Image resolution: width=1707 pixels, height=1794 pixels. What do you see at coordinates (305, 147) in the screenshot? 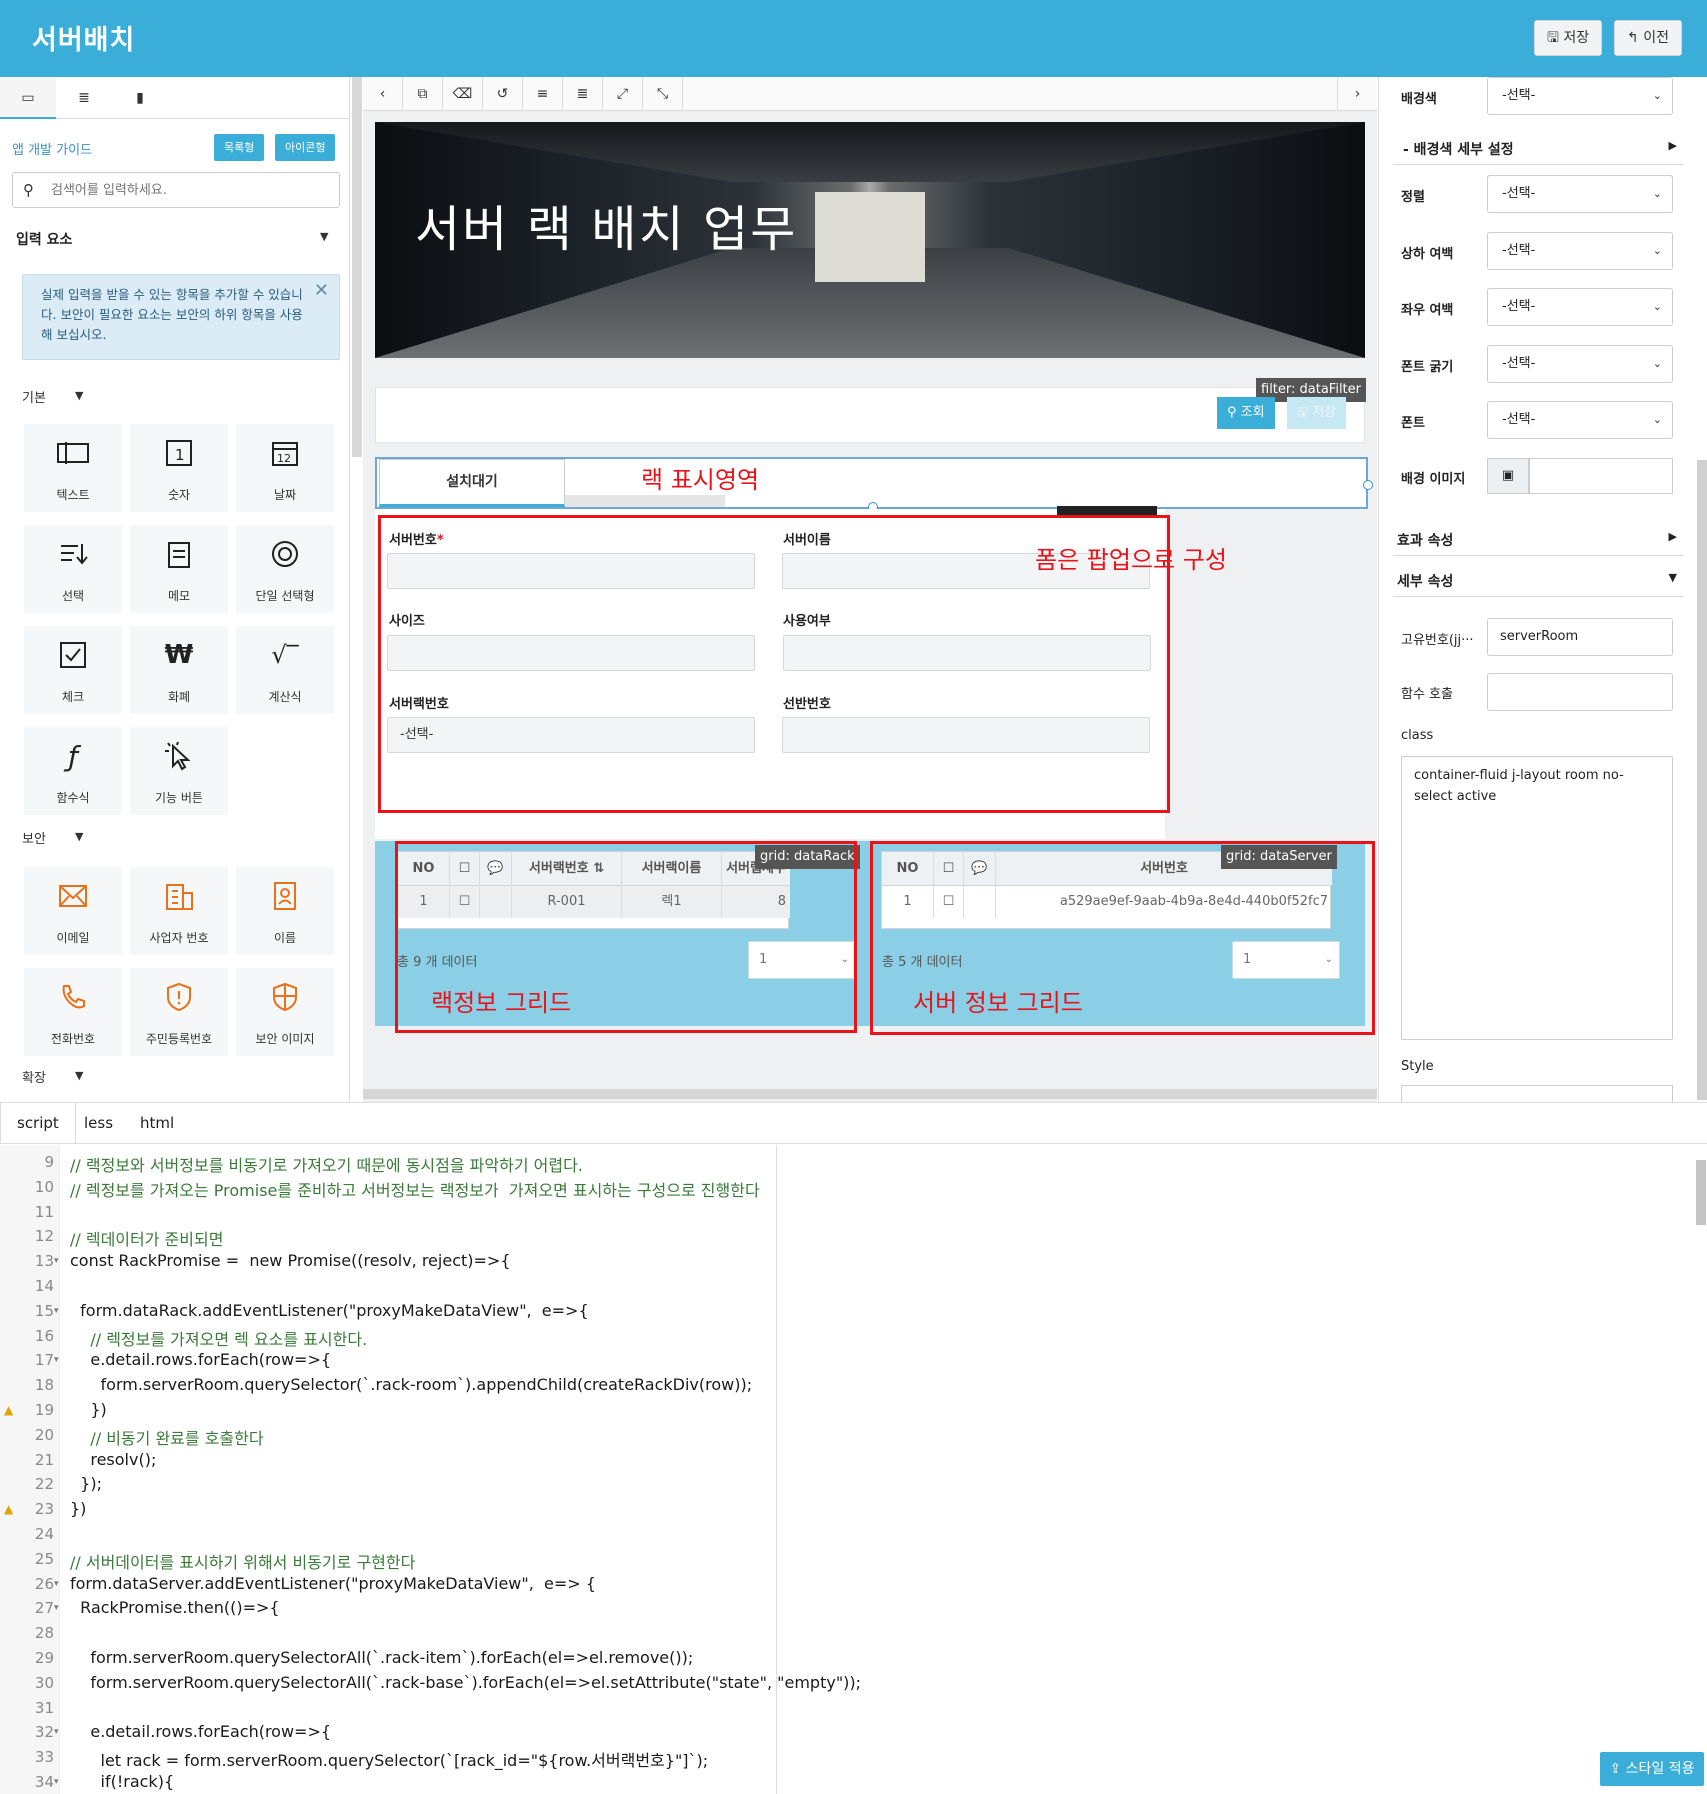
I see `icon-view-button: 아이콘형` at bounding box center [305, 147].